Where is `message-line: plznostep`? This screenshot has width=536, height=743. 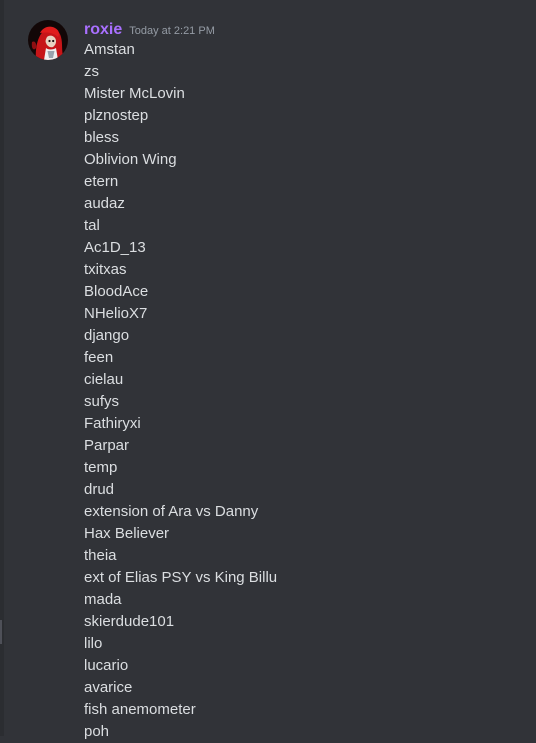 message-line: plznostep is located at coordinates (116, 115).